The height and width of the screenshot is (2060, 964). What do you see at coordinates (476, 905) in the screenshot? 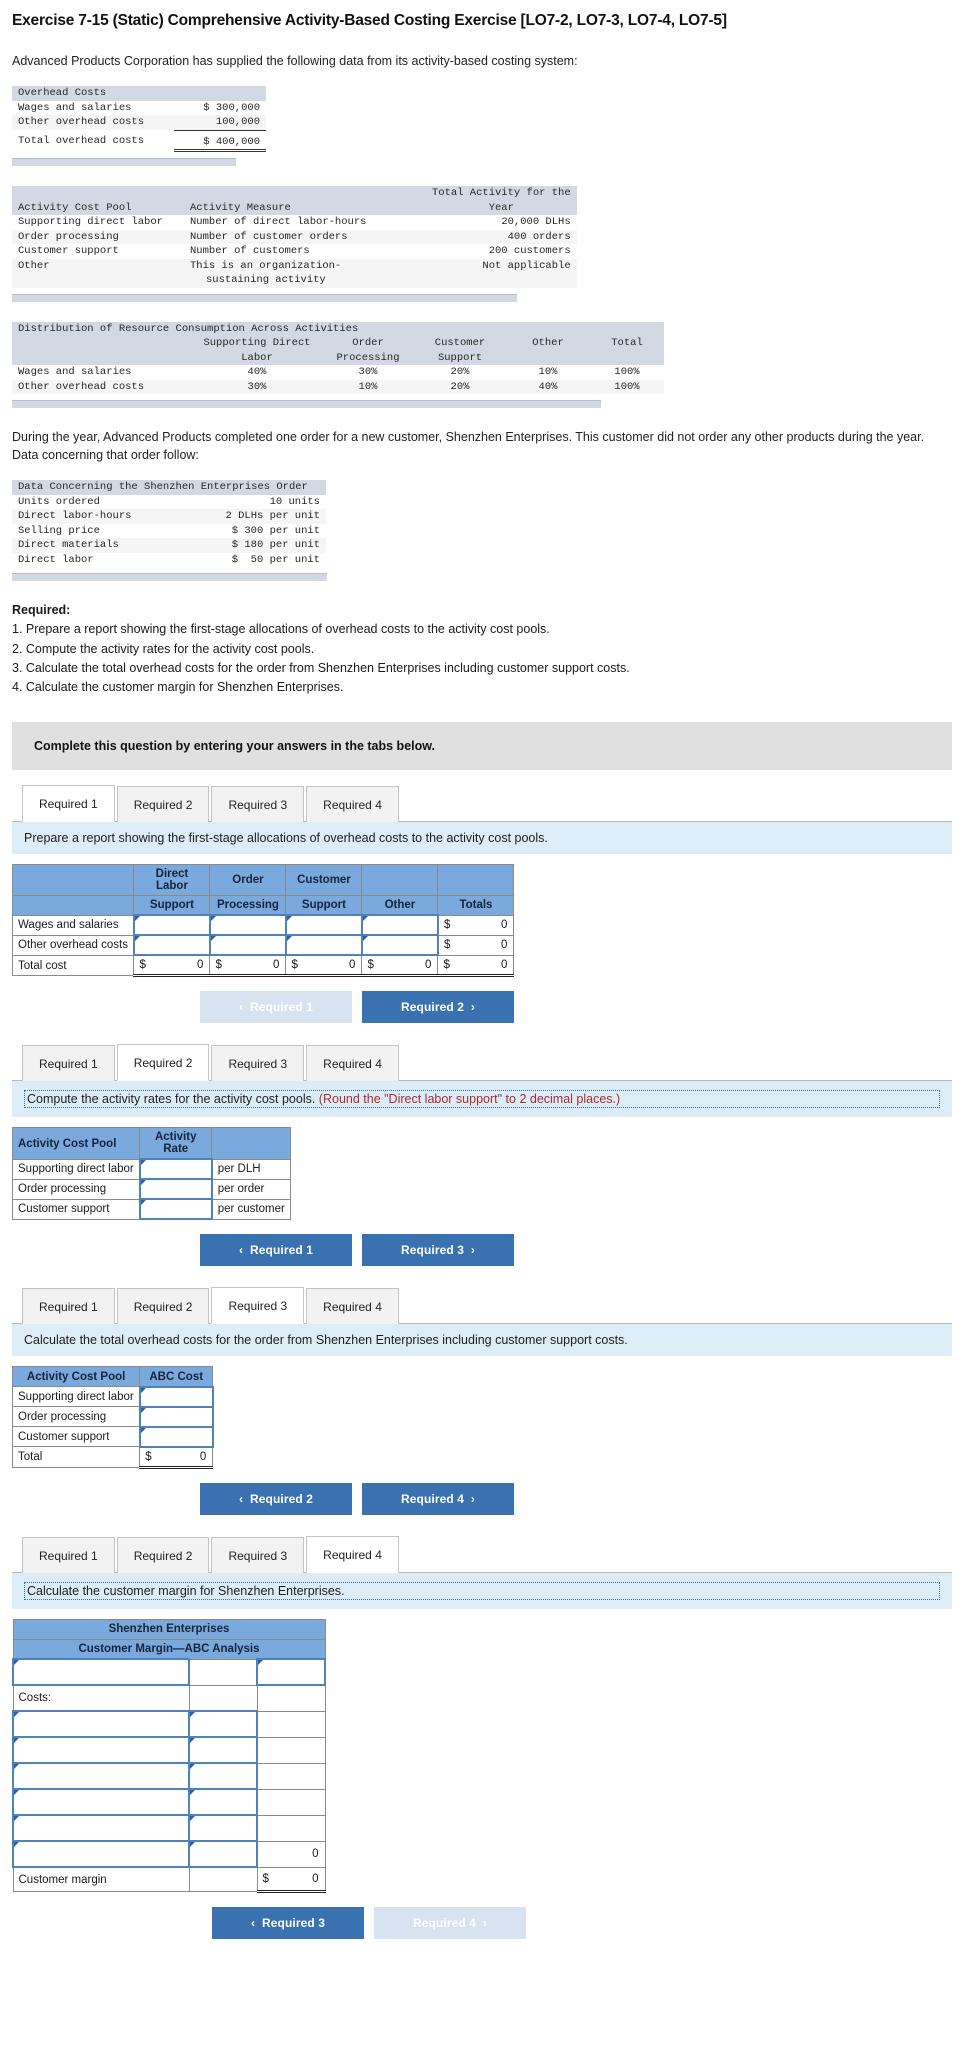
I see `hdr-totals: Totals` at bounding box center [476, 905].